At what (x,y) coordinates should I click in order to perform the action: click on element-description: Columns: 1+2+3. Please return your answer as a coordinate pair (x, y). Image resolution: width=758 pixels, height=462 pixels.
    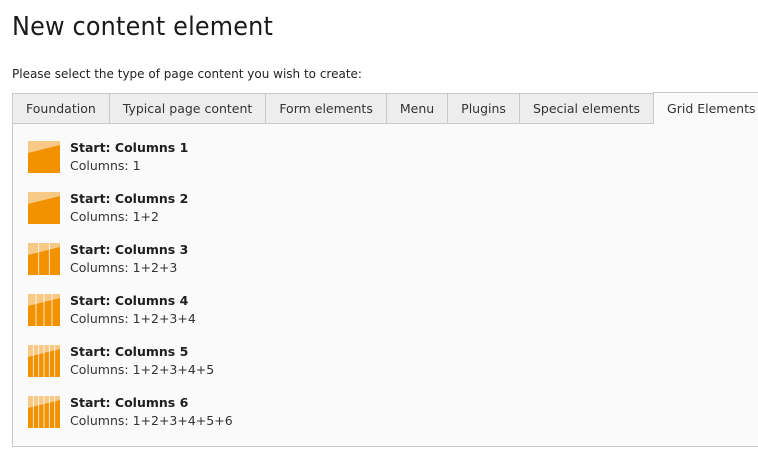
    Looking at the image, I should click on (124, 267).